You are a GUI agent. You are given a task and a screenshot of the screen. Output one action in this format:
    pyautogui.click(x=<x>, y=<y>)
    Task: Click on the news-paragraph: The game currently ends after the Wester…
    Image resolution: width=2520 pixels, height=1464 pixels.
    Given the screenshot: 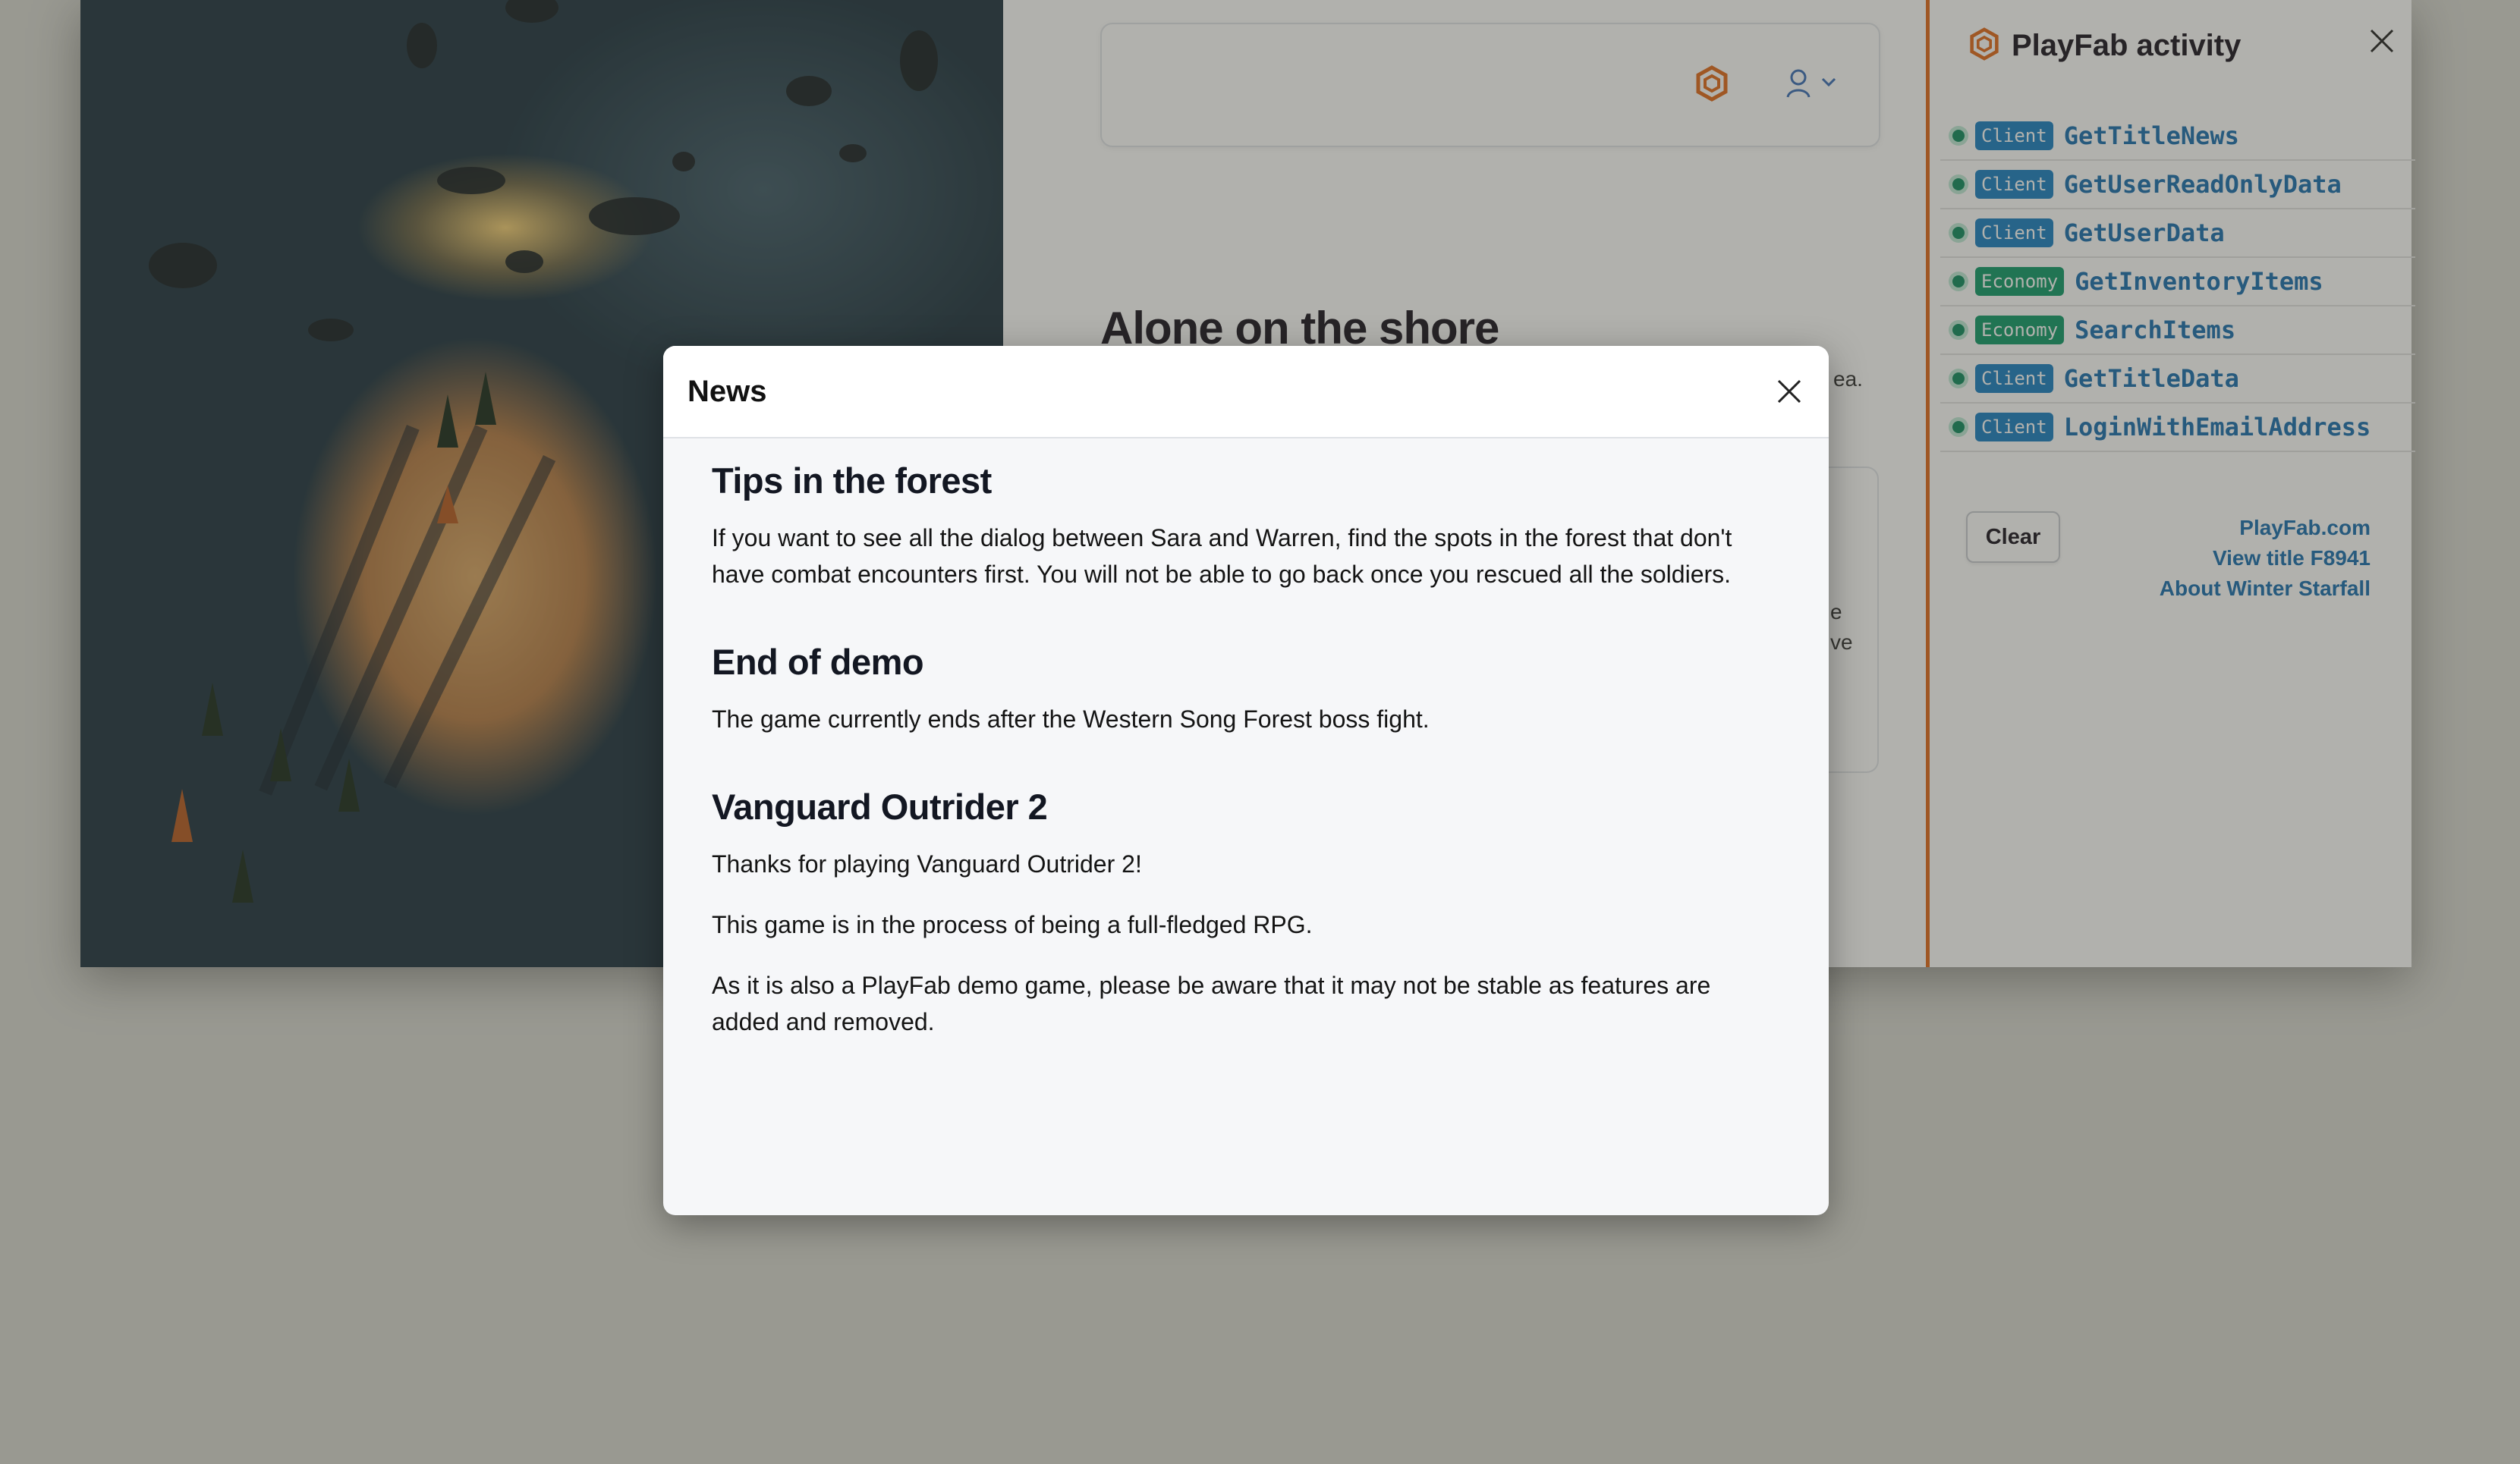 What is the action you would take?
    pyautogui.click(x=1071, y=719)
    